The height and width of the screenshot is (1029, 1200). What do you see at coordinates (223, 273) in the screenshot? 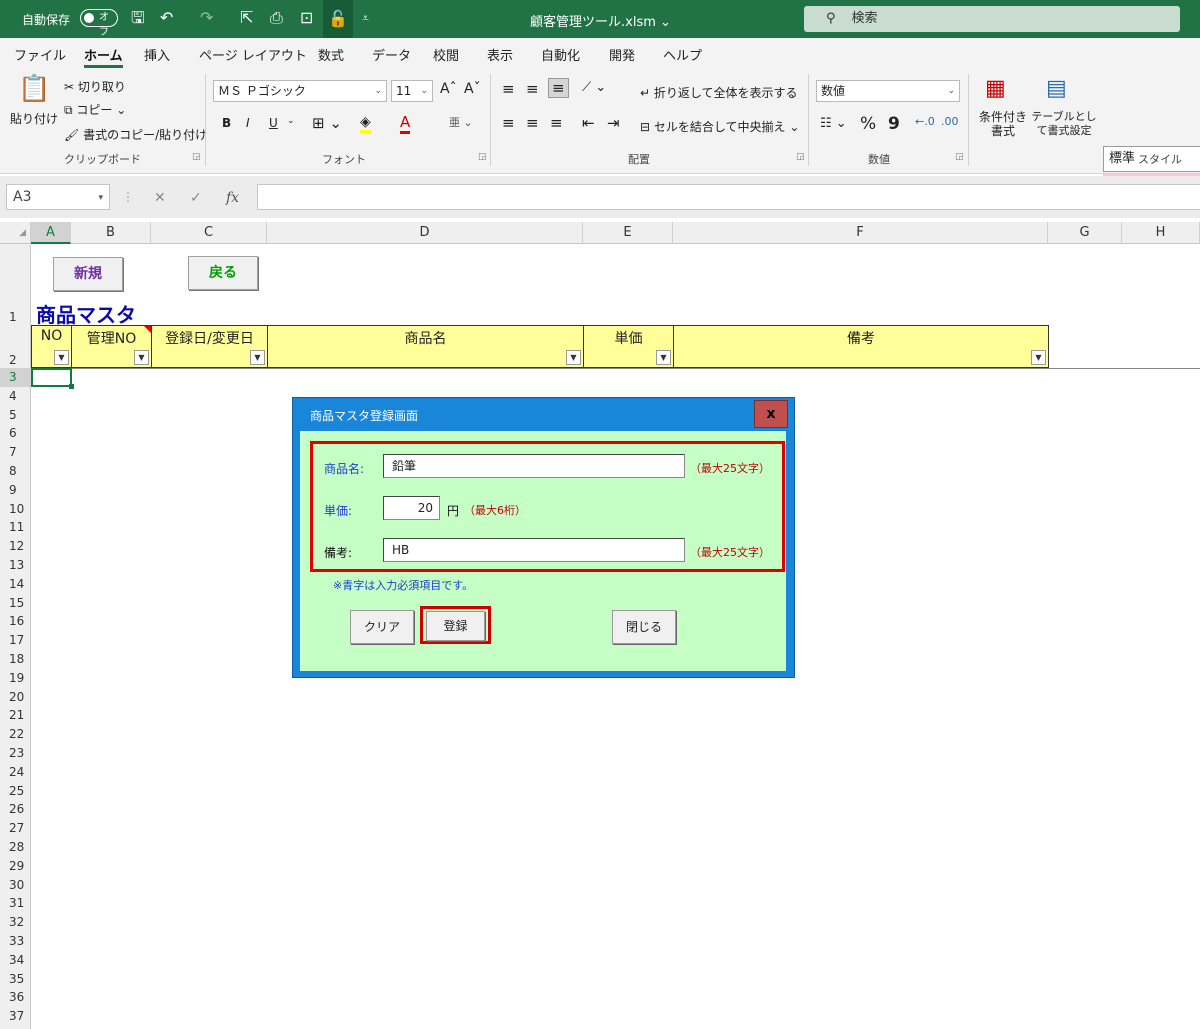
I see `back-button: 戻る` at bounding box center [223, 273].